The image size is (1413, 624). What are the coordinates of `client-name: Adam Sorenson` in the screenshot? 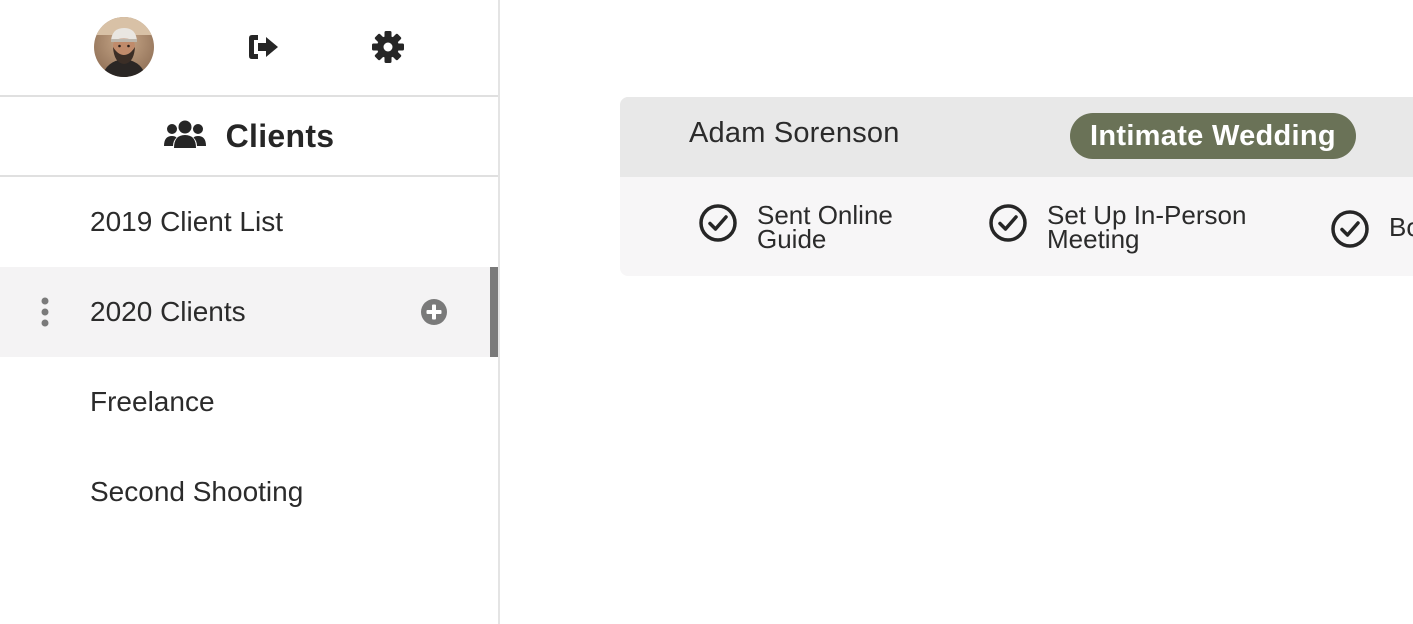 It's located at (794, 133).